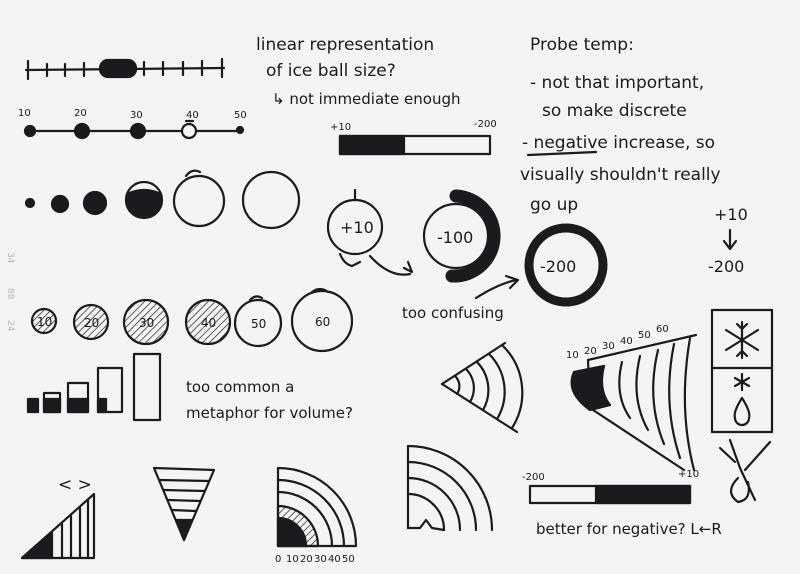  What do you see at coordinates (662, 329) in the screenshot?
I see `fan-label: 60` at bounding box center [662, 329].